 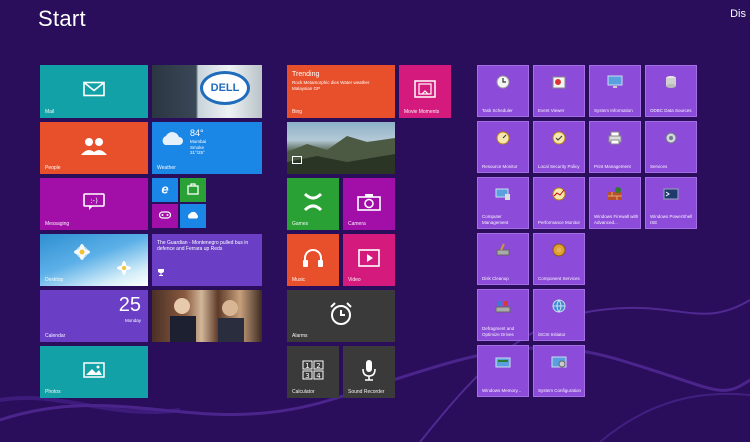 What do you see at coordinates (559, 306) in the screenshot?
I see `globe-icon` at bounding box center [559, 306].